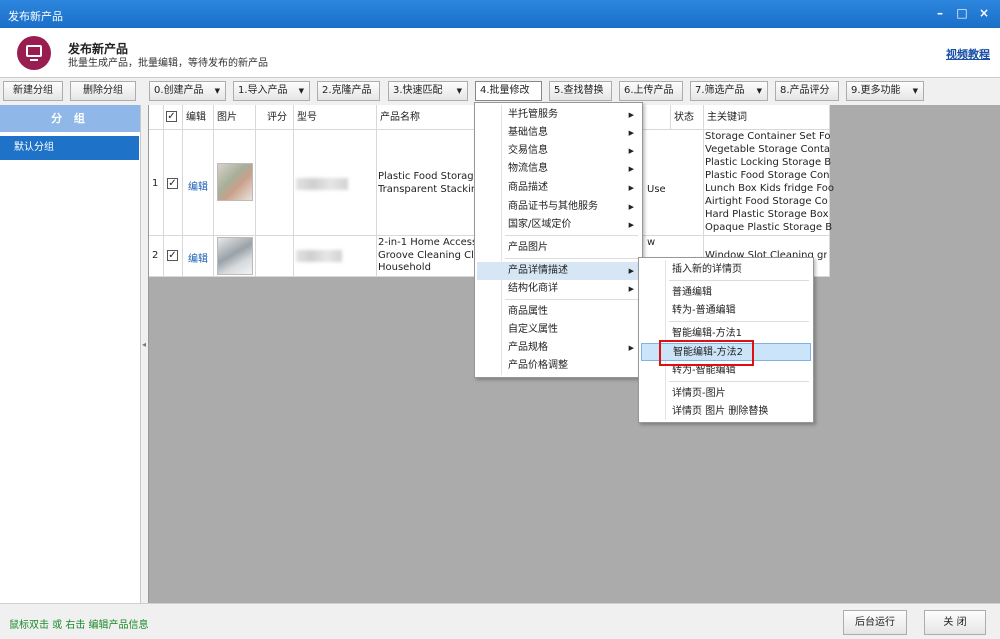  I want to click on collapse-arrow-icon: ◂, so click(144, 344).